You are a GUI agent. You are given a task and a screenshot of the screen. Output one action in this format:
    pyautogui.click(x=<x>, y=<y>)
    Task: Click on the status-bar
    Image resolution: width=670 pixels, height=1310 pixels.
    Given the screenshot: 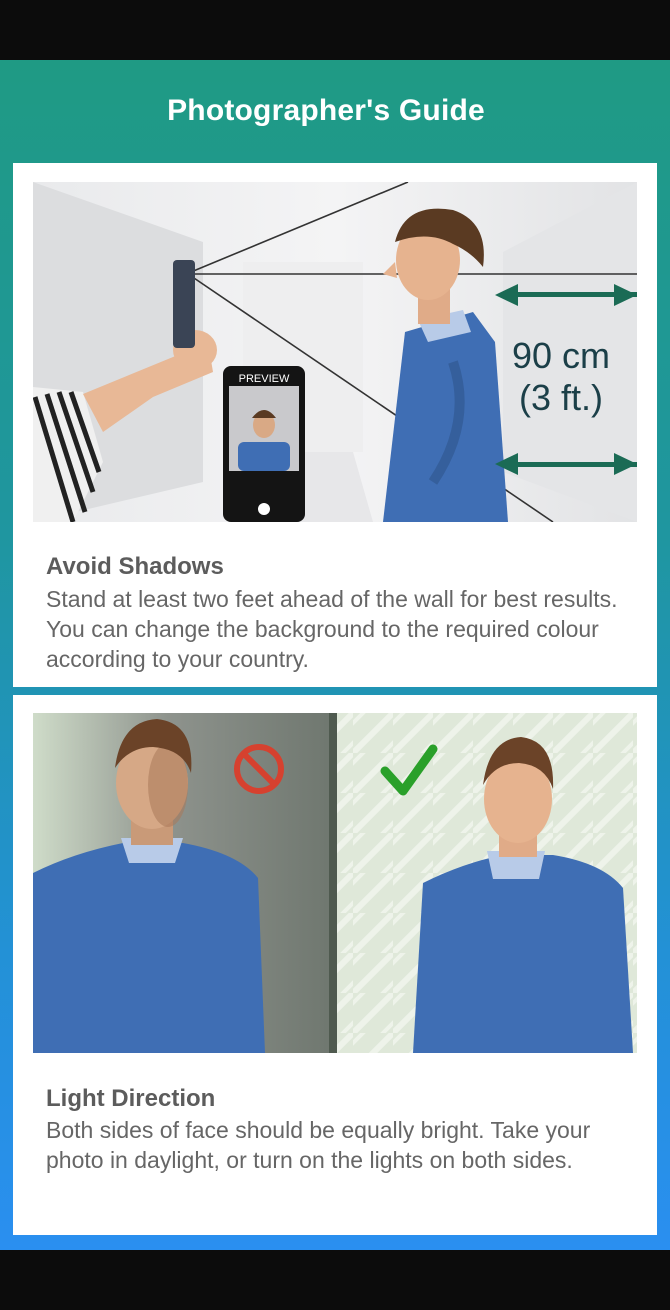 What is the action you would take?
    pyautogui.click(x=335, y=30)
    